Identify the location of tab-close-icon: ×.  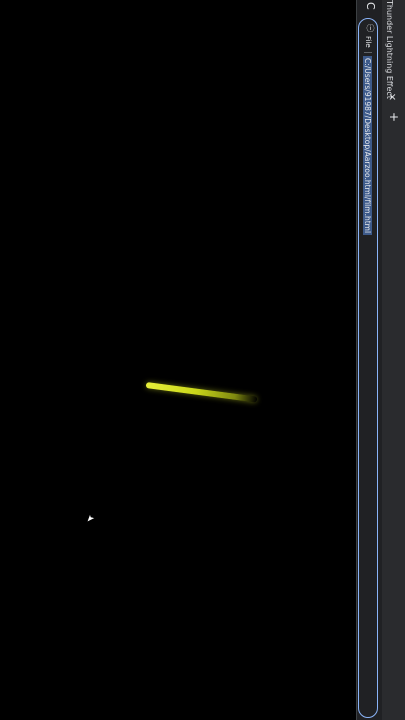
(392, 97).